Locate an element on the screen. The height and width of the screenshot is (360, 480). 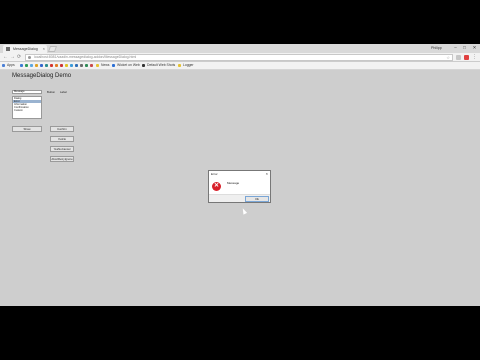
yes-no-cancel-button: YesNoCancel is located at coordinates (62, 149).